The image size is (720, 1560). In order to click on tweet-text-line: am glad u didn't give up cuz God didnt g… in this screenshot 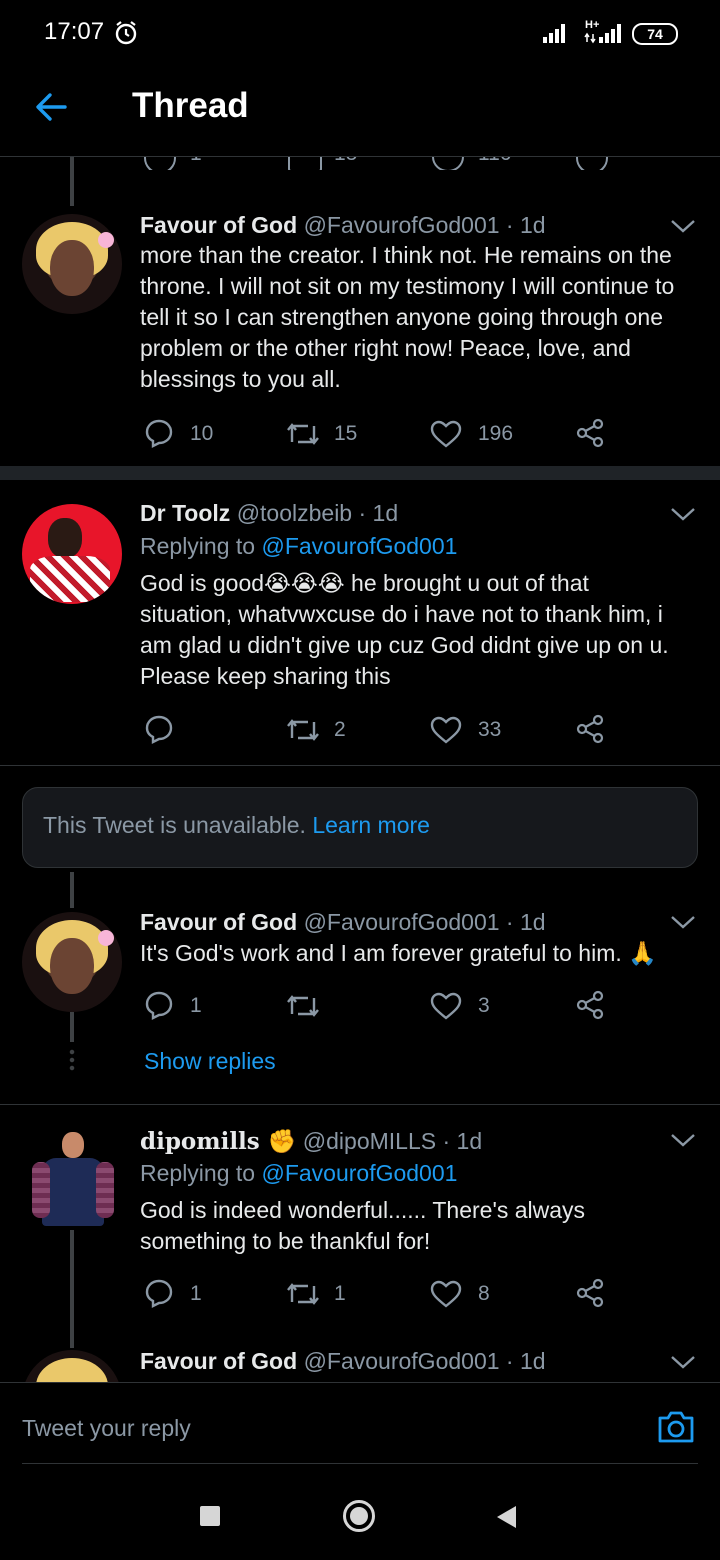, I will do `click(404, 645)`.